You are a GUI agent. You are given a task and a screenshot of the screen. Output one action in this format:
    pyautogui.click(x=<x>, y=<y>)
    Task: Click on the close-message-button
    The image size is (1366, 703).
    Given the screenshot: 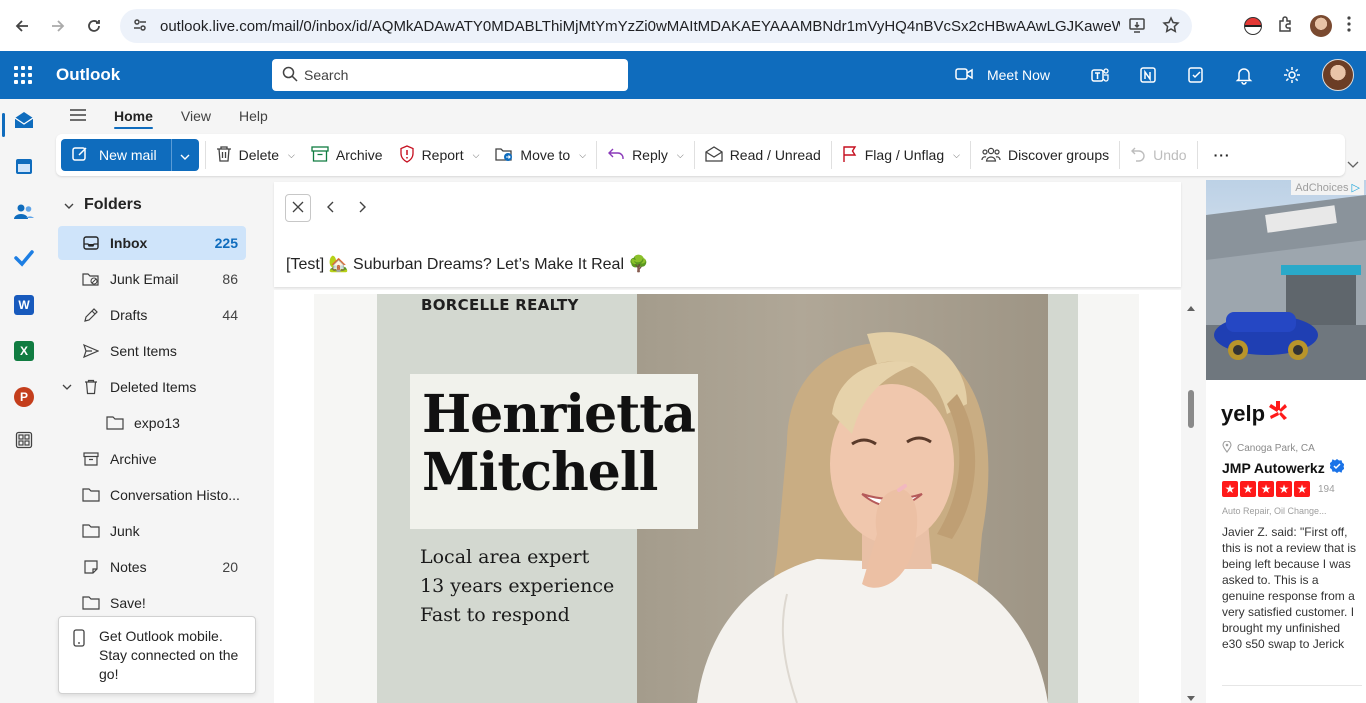 What is the action you would take?
    pyautogui.click(x=298, y=208)
    